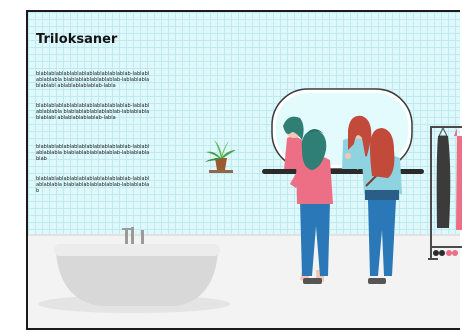 Image resolution: width=462 pixels, height=332 pixels. I want to click on potted-plant, so click(220, 156).